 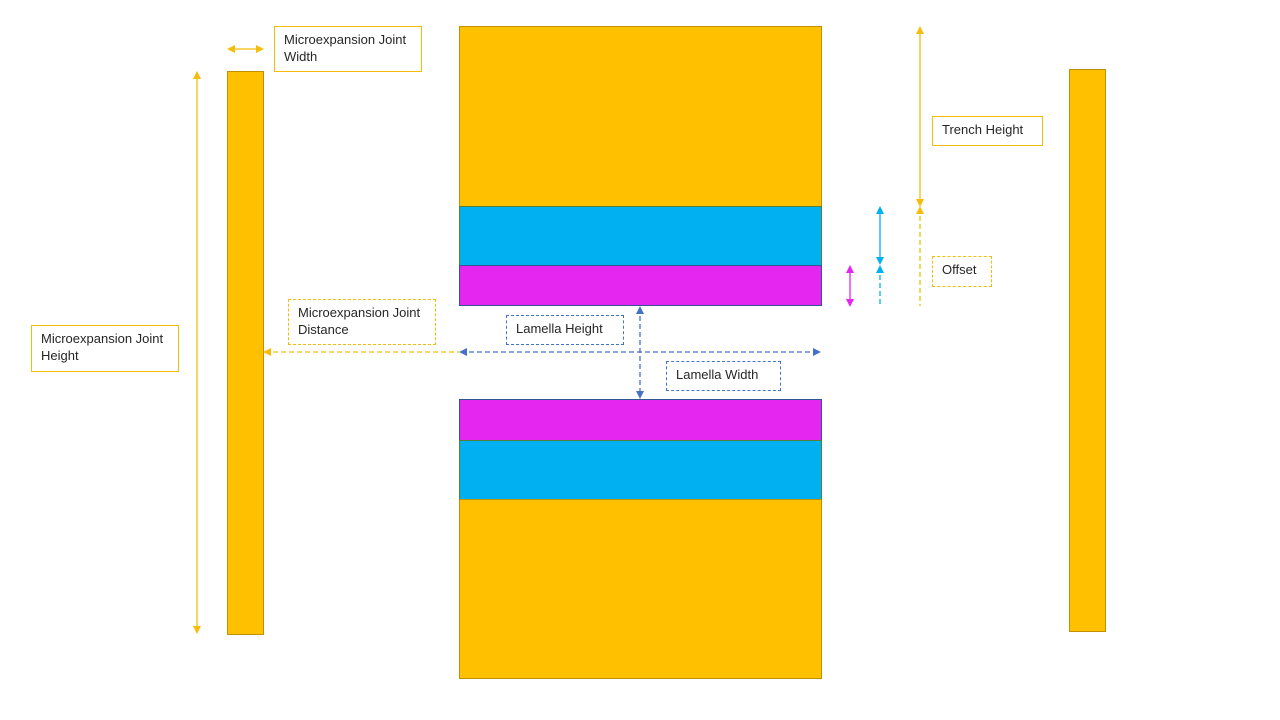 I want to click on right-microexpansion-joint, so click(x=1087, y=350).